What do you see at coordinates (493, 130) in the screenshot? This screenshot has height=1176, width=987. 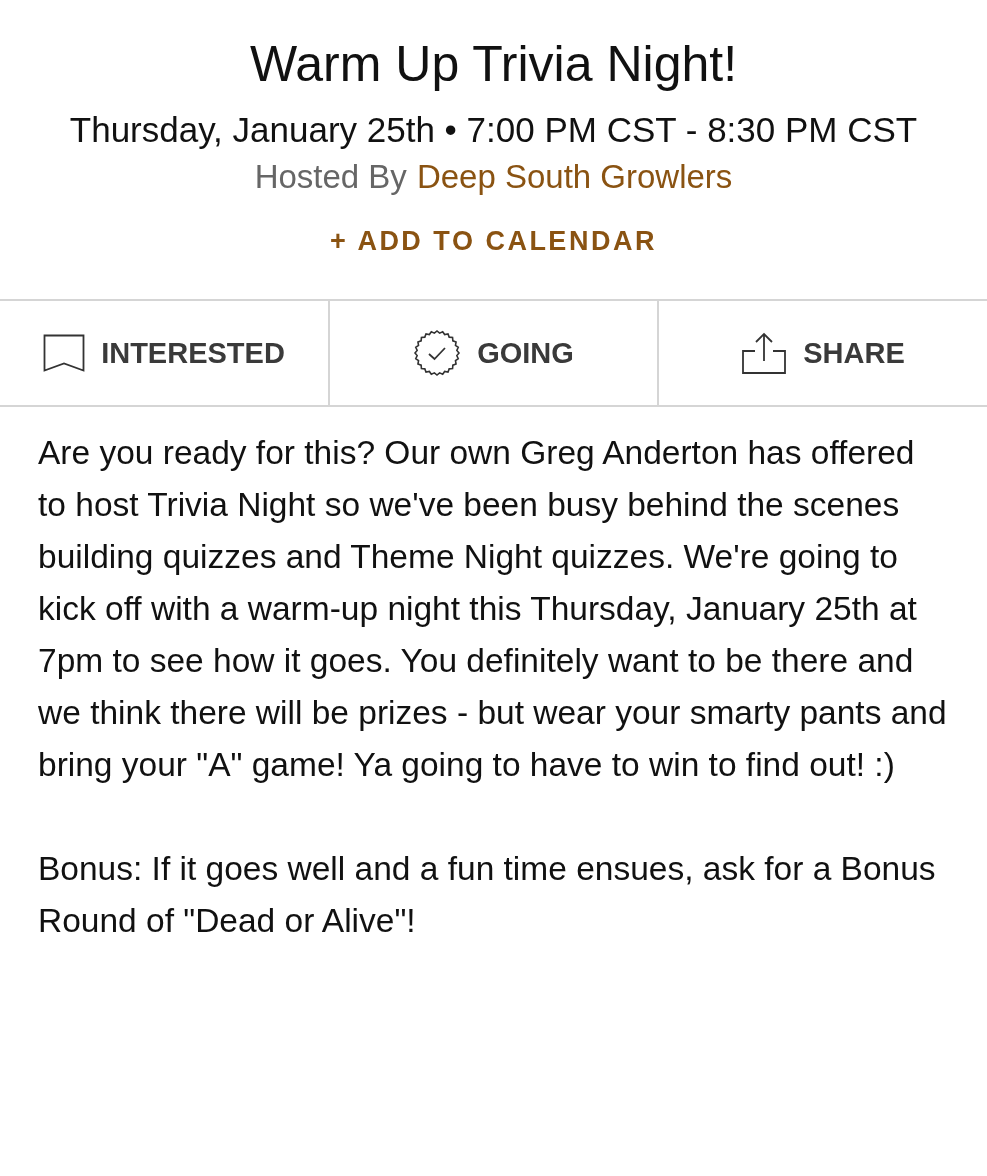 I see `event-datetime: Thursday, January 25th • 7:00 PM CST - 8:30 PM CST` at bounding box center [493, 130].